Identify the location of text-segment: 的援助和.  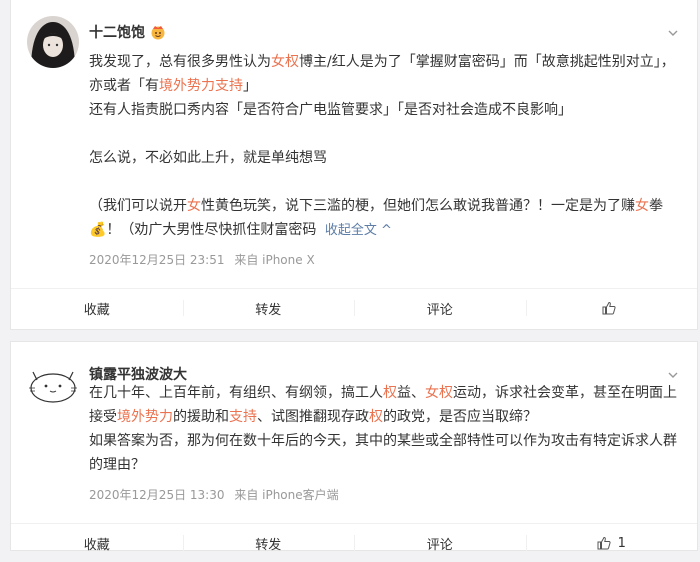
(201, 417).